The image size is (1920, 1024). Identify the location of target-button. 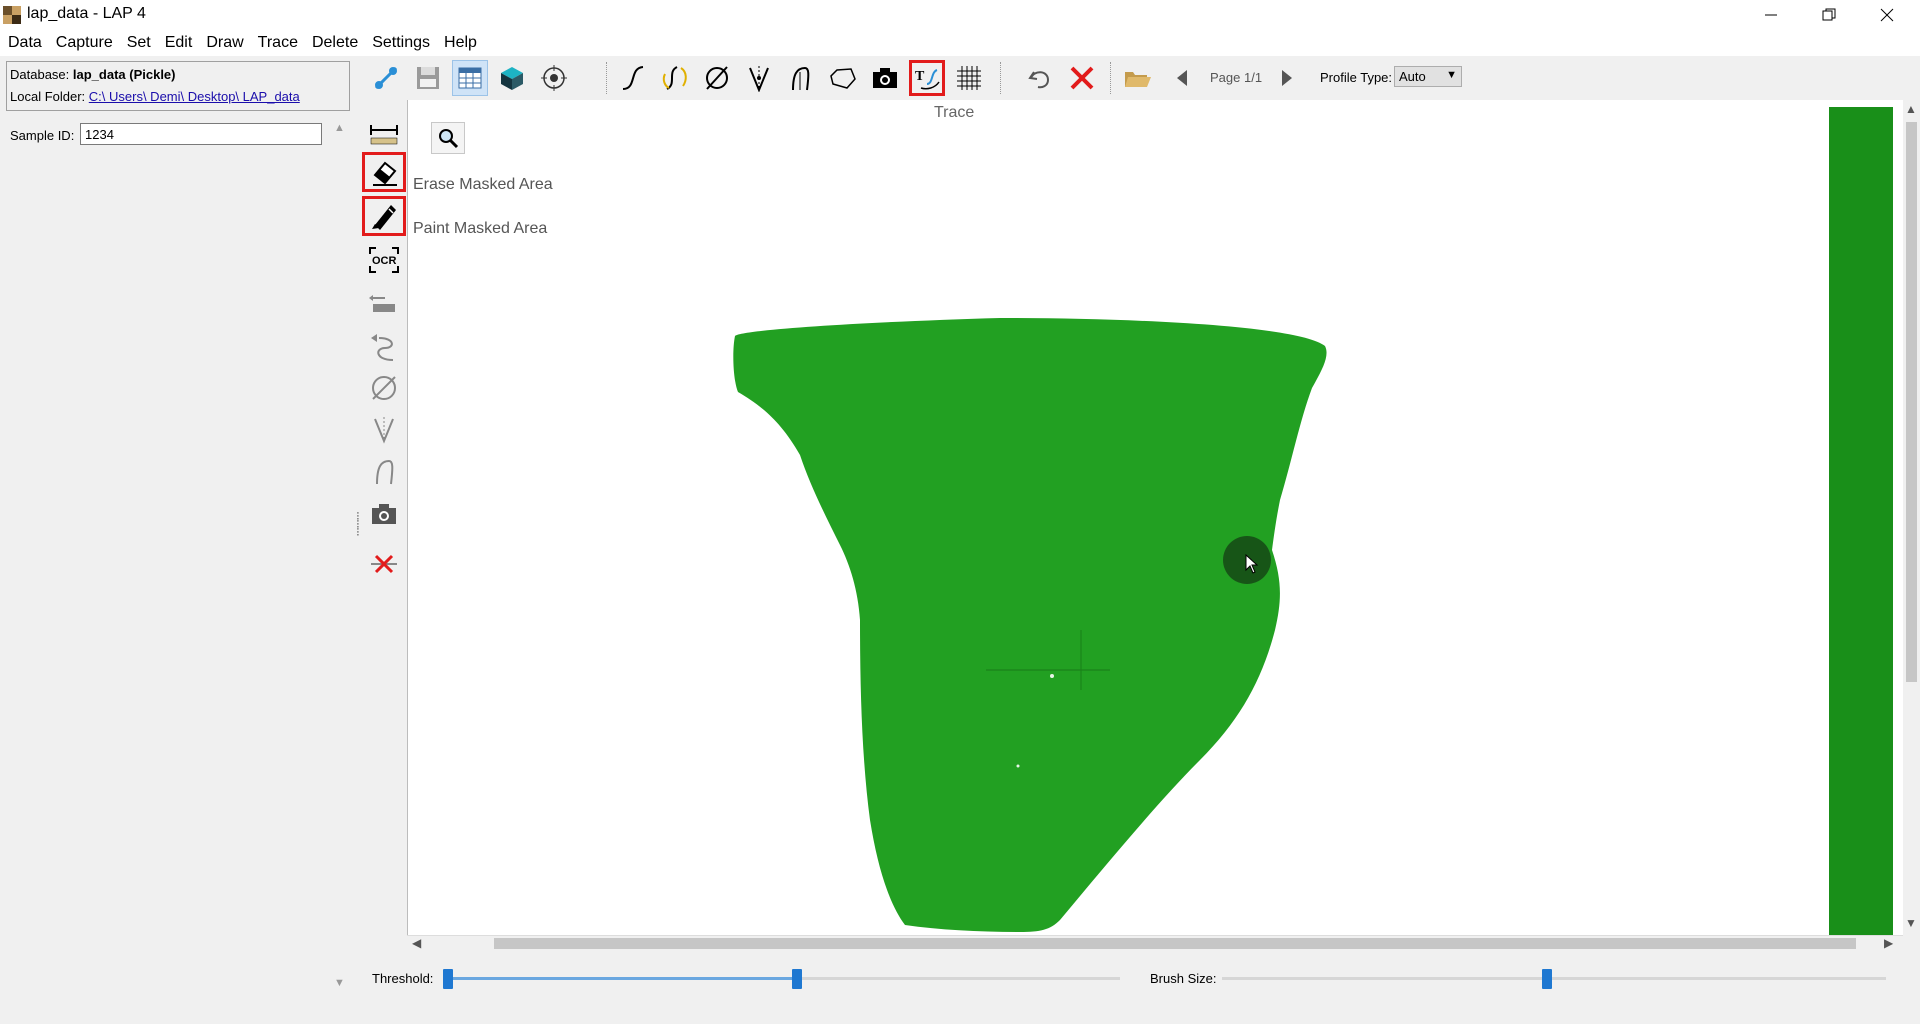
(554, 78).